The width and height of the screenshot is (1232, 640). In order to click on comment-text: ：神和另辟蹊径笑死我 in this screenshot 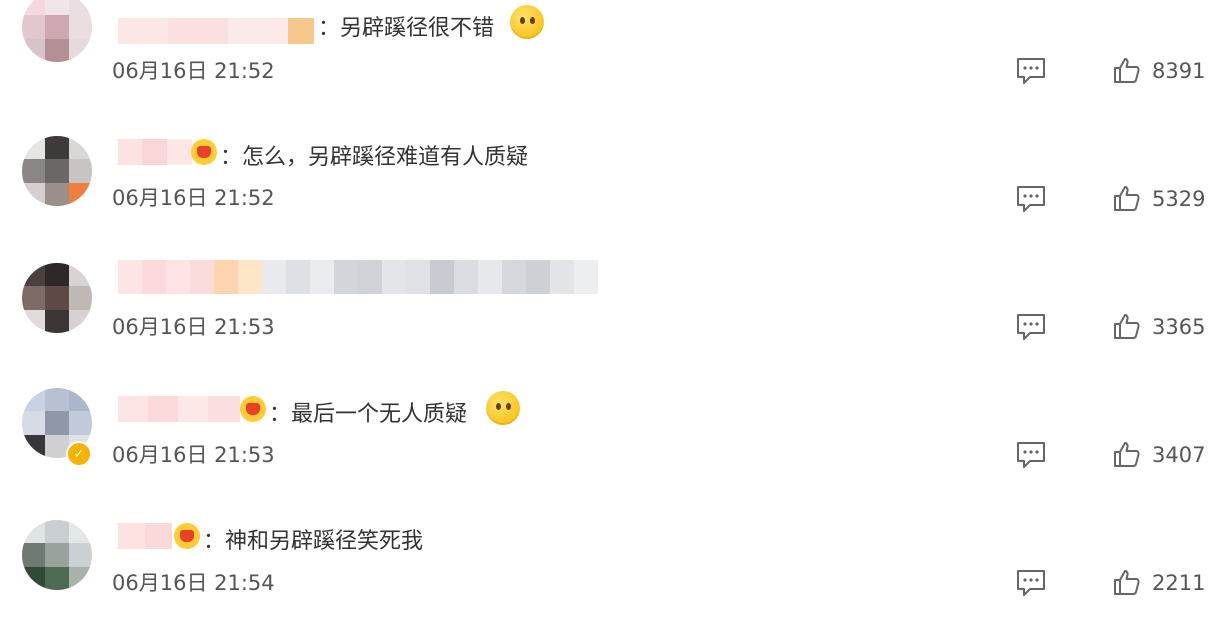, I will do `click(313, 541)`.